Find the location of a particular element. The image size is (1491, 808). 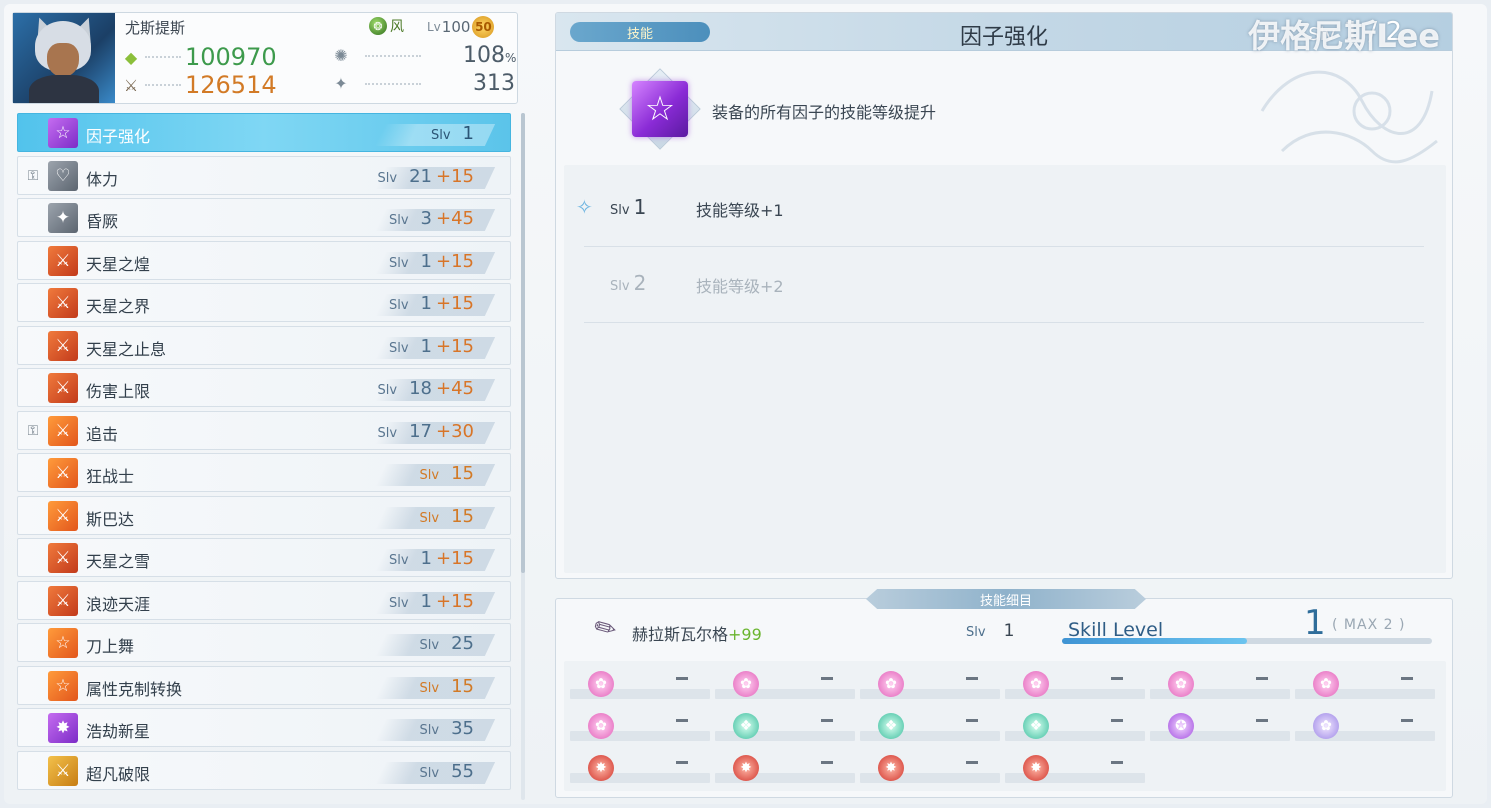

wolf-head-icon: ✦ is located at coordinates (341, 83).